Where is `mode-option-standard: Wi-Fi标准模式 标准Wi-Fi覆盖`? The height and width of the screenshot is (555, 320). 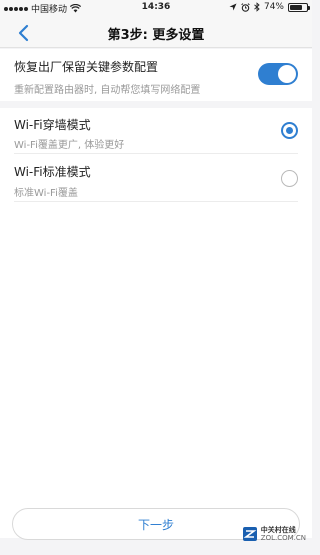 mode-option-standard: Wi-Fi标准模式 标准Wi-Fi覆盖 is located at coordinates (156, 179).